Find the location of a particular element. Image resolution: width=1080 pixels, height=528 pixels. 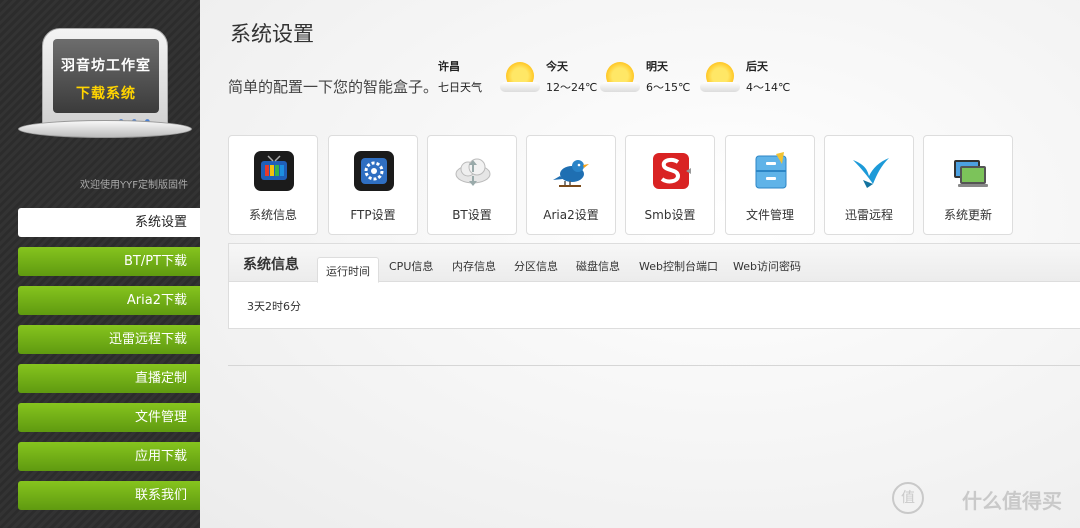

tile-aria2-settings: Aria2设置 is located at coordinates (571, 185).